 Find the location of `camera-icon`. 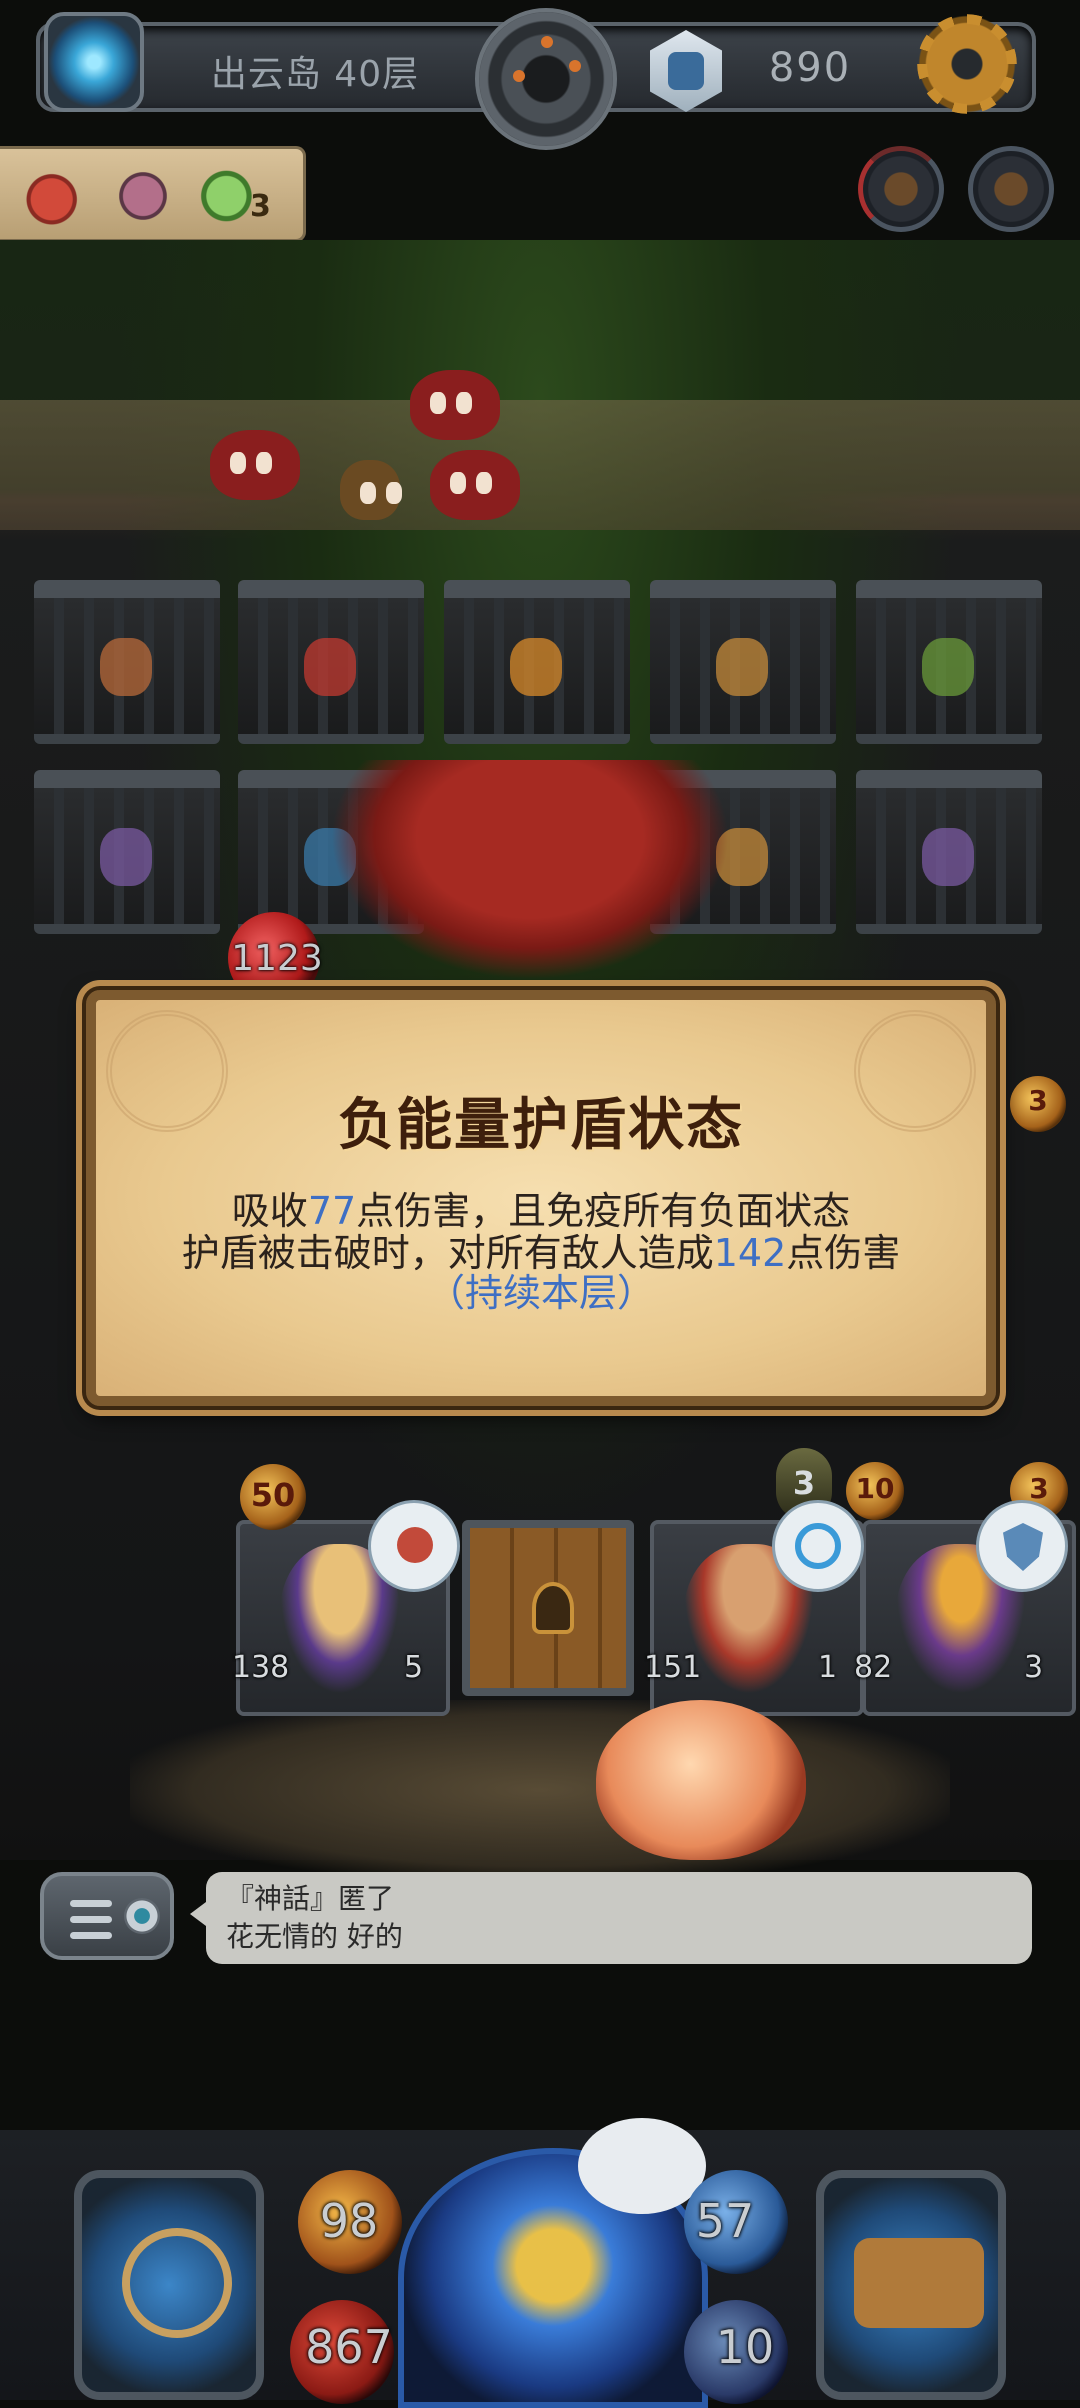

camera-icon is located at coordinates (142, 1916).